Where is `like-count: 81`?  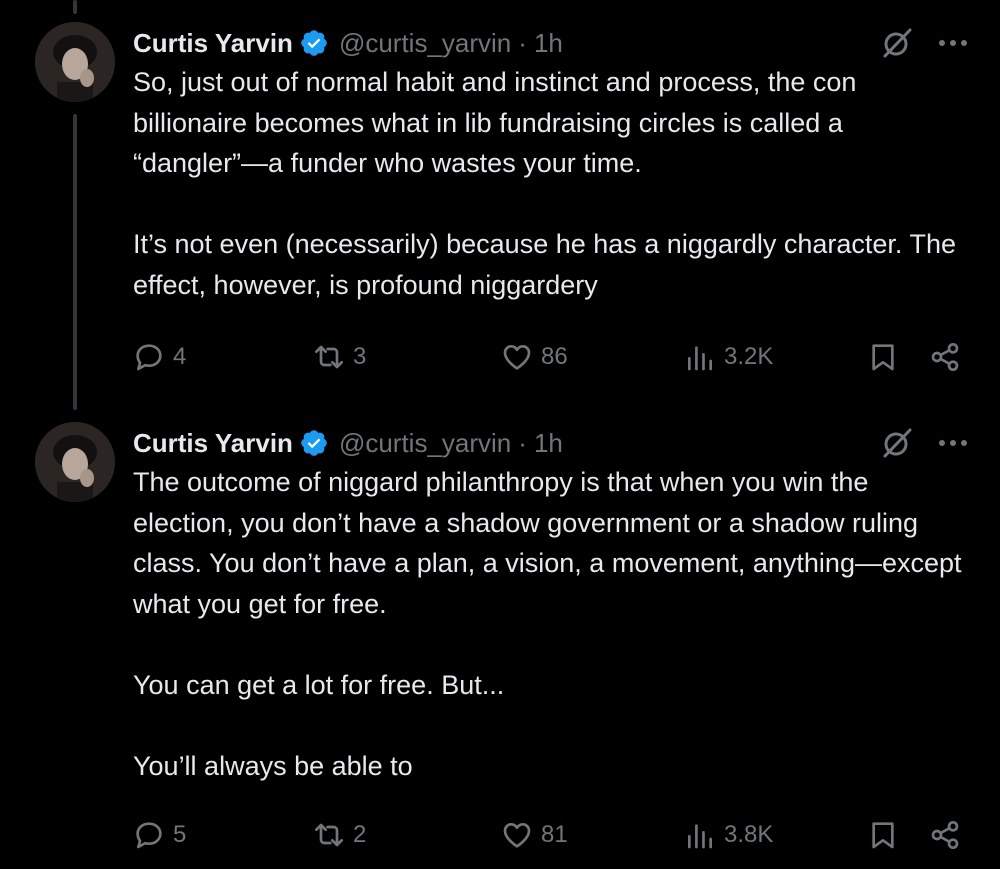
like-count: 81 is located at coordinates (554, 834).